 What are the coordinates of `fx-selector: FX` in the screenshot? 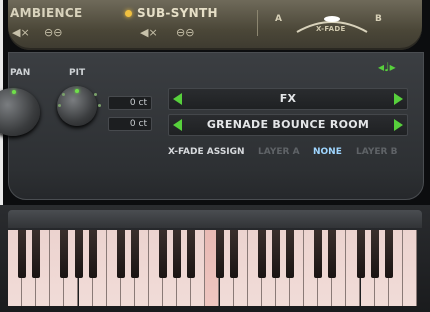 It's located at (288, 99).